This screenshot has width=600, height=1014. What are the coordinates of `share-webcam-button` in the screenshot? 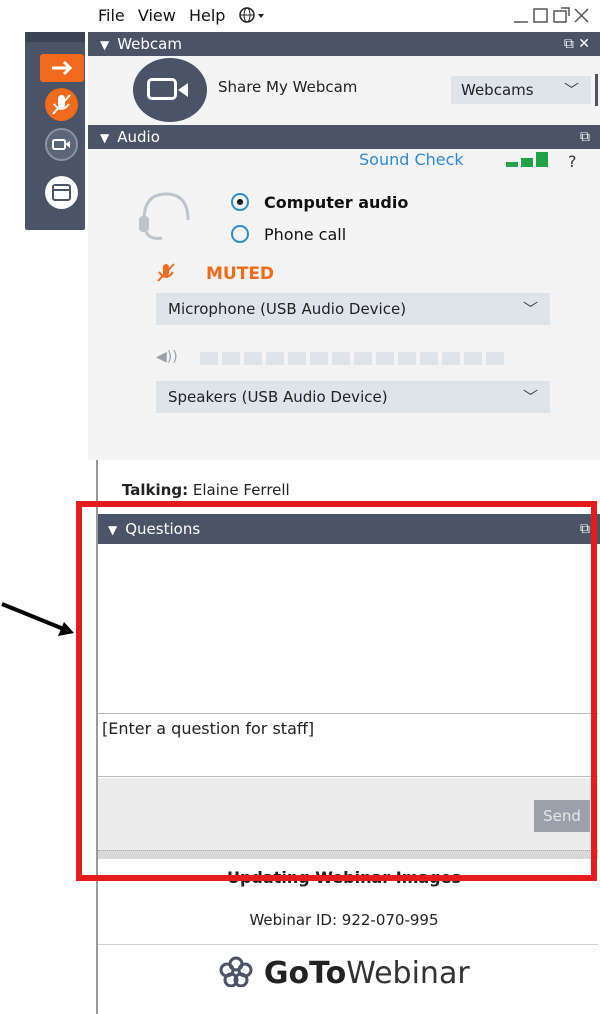 It's located at (170, 90).